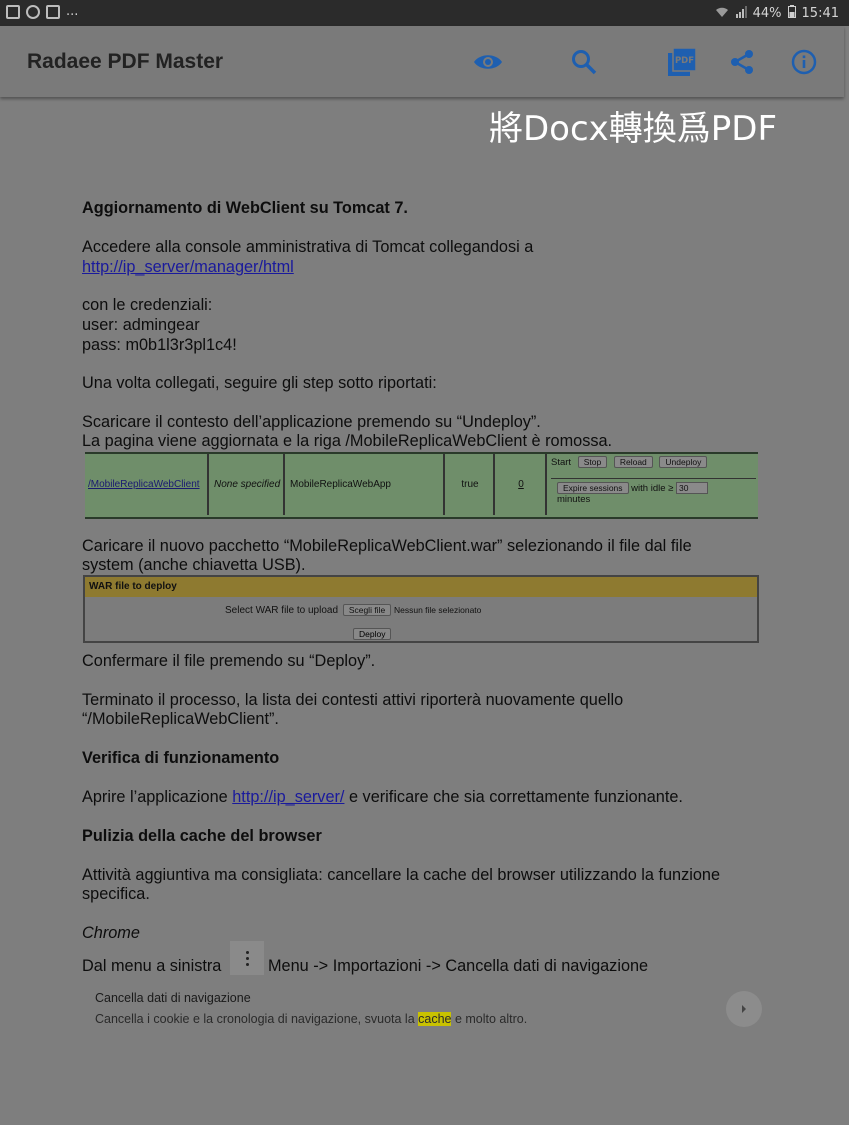 This screenshot has width=849, height=1125. I want to click on wifi-icon, so click(722, 14).